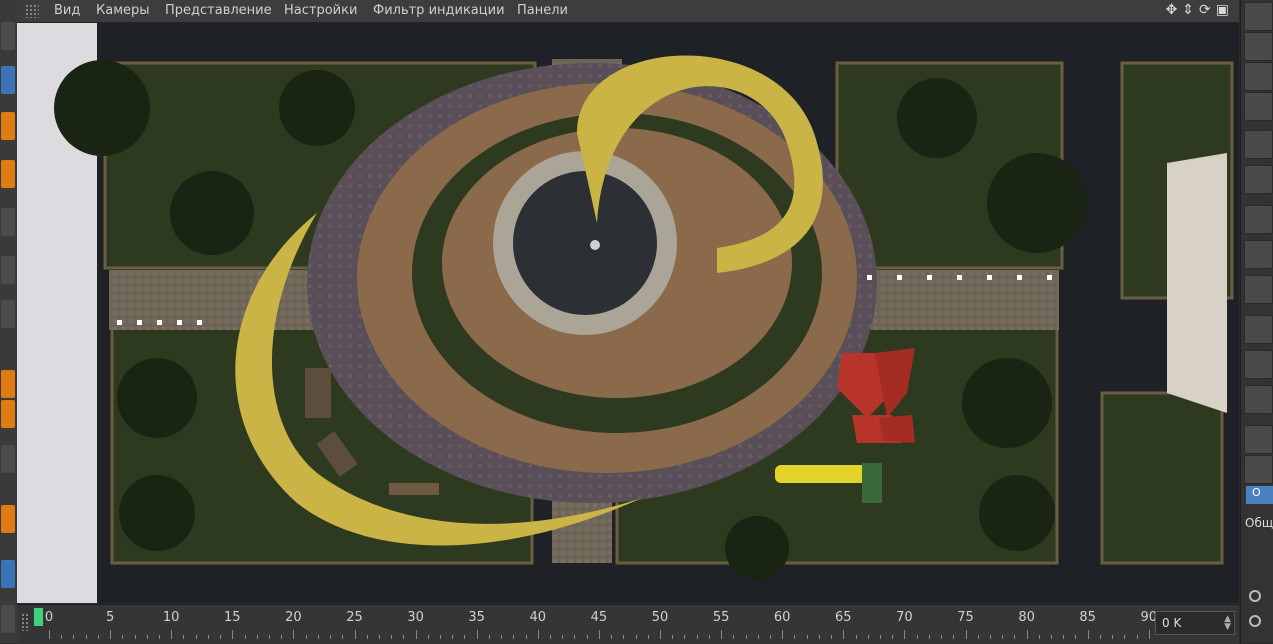  I want to click on timeline-tick-label: 60, so click(782, 617).